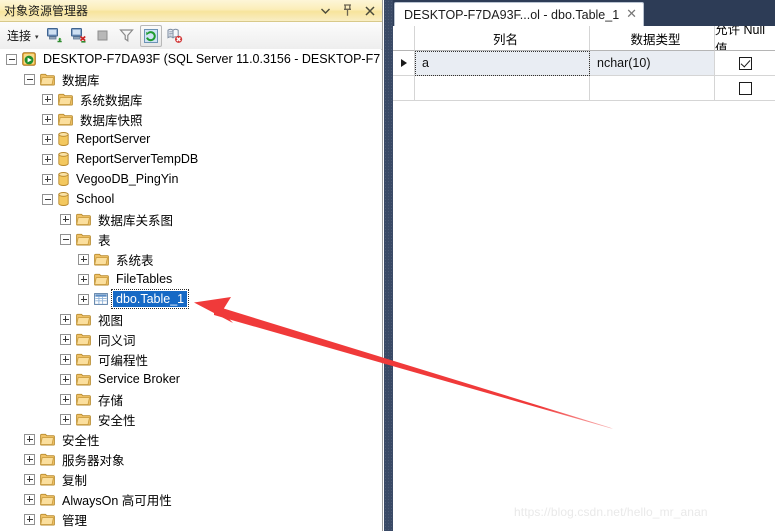 The image size is (775, 531). What do you see at coordinates (136, 220) in the screenshot?
I see `tree-item-label: 数据库关系图` at bounding box center [136, 220].